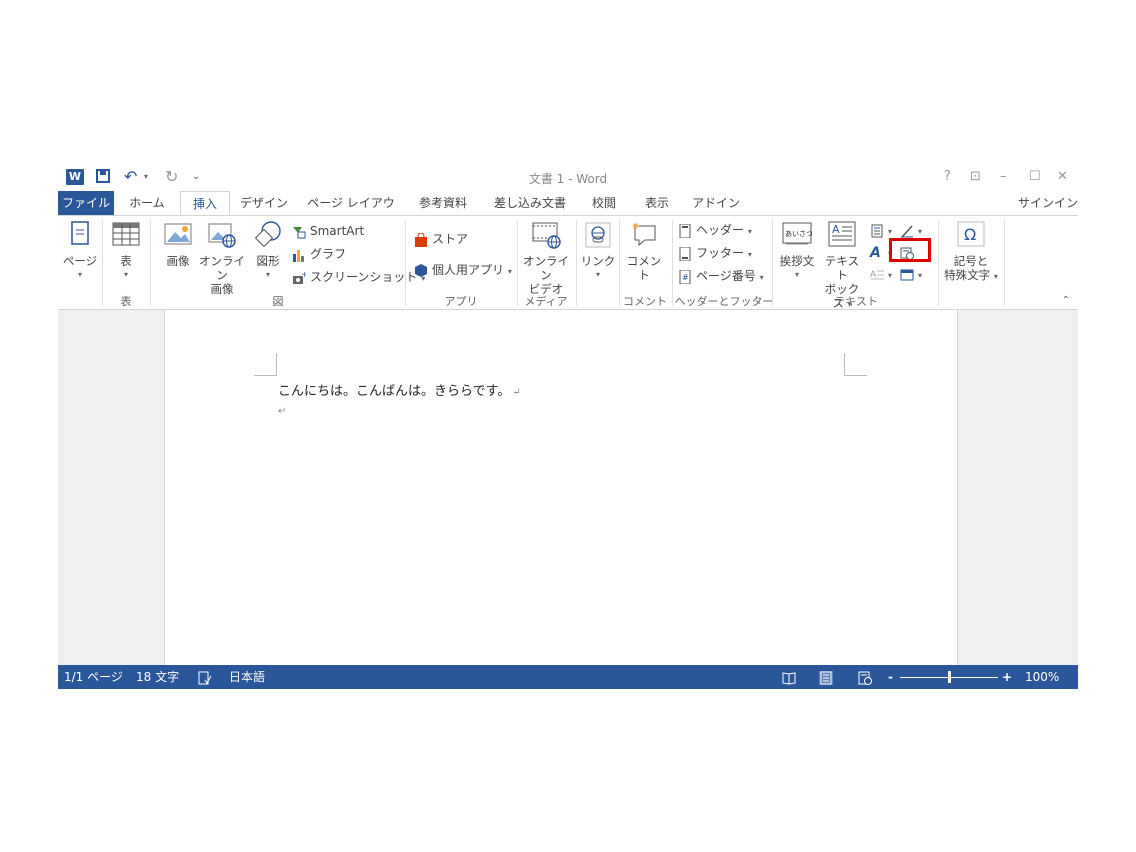  What do you see at coordinates (282, 411) in the screenshot?
I see `empty-paragraph-mark: ↵` at bounding box center [282, 411].